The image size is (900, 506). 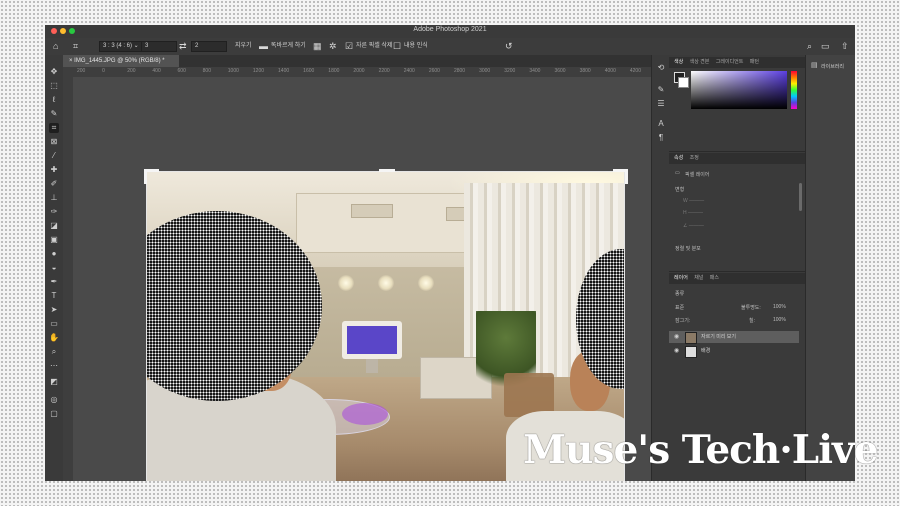 What do you see at coordinates (814, 65) in the screenshot?
I see `libraries-icon: ▤` at bounding box center [814, 65].